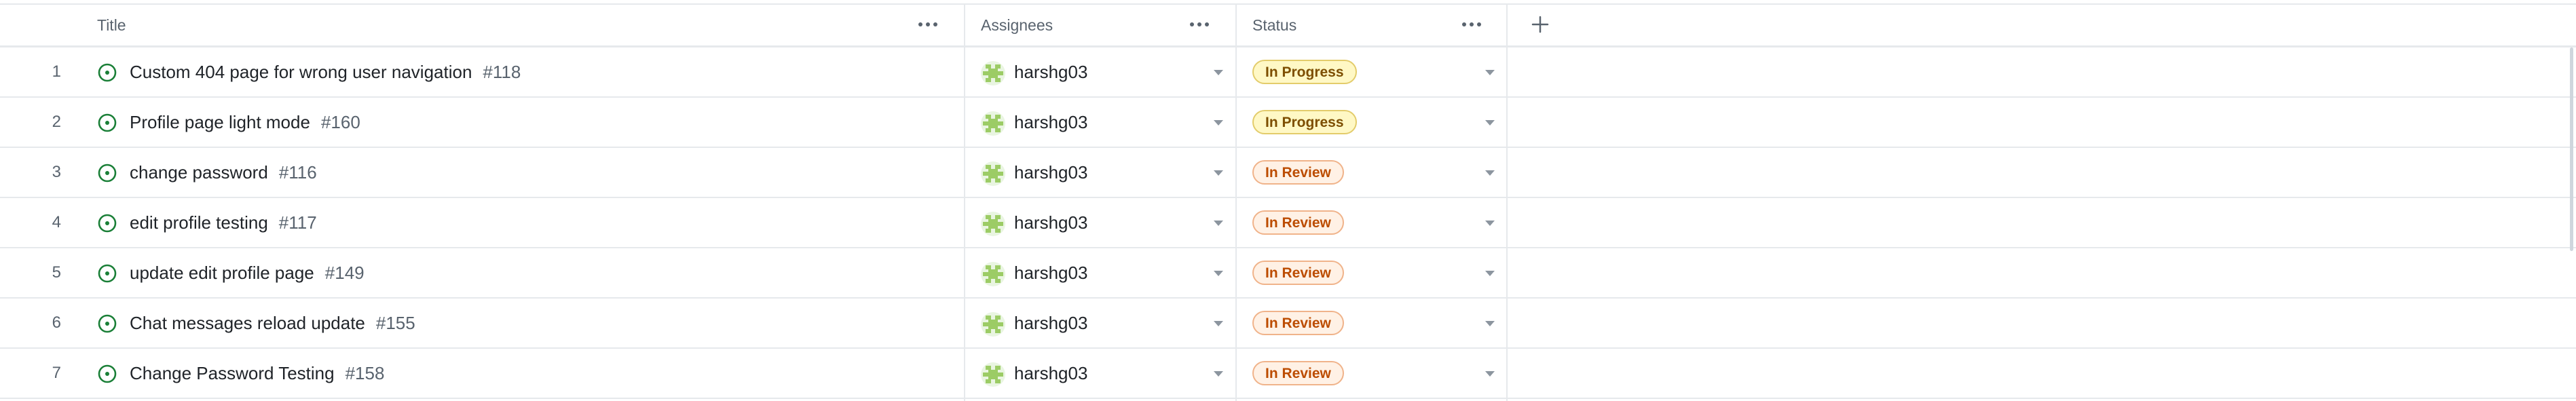 Image resolution: width=2576 pixels, height=401 pixels. What do you see at coordinates (57, 71) in the screenshot?
I see `row-number: 1` at bounding box center [57, 71].